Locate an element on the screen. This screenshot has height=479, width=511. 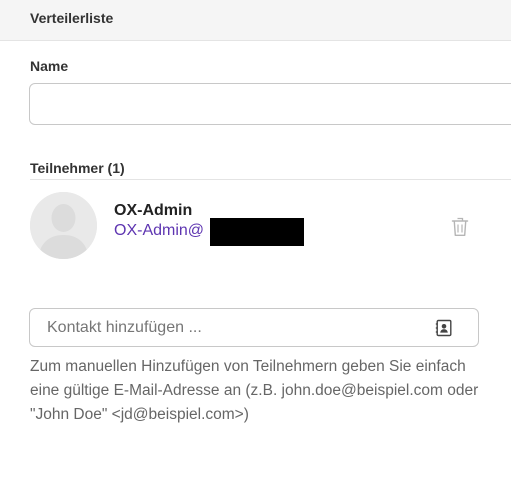
section-divider is located at coordinates (270, 179).